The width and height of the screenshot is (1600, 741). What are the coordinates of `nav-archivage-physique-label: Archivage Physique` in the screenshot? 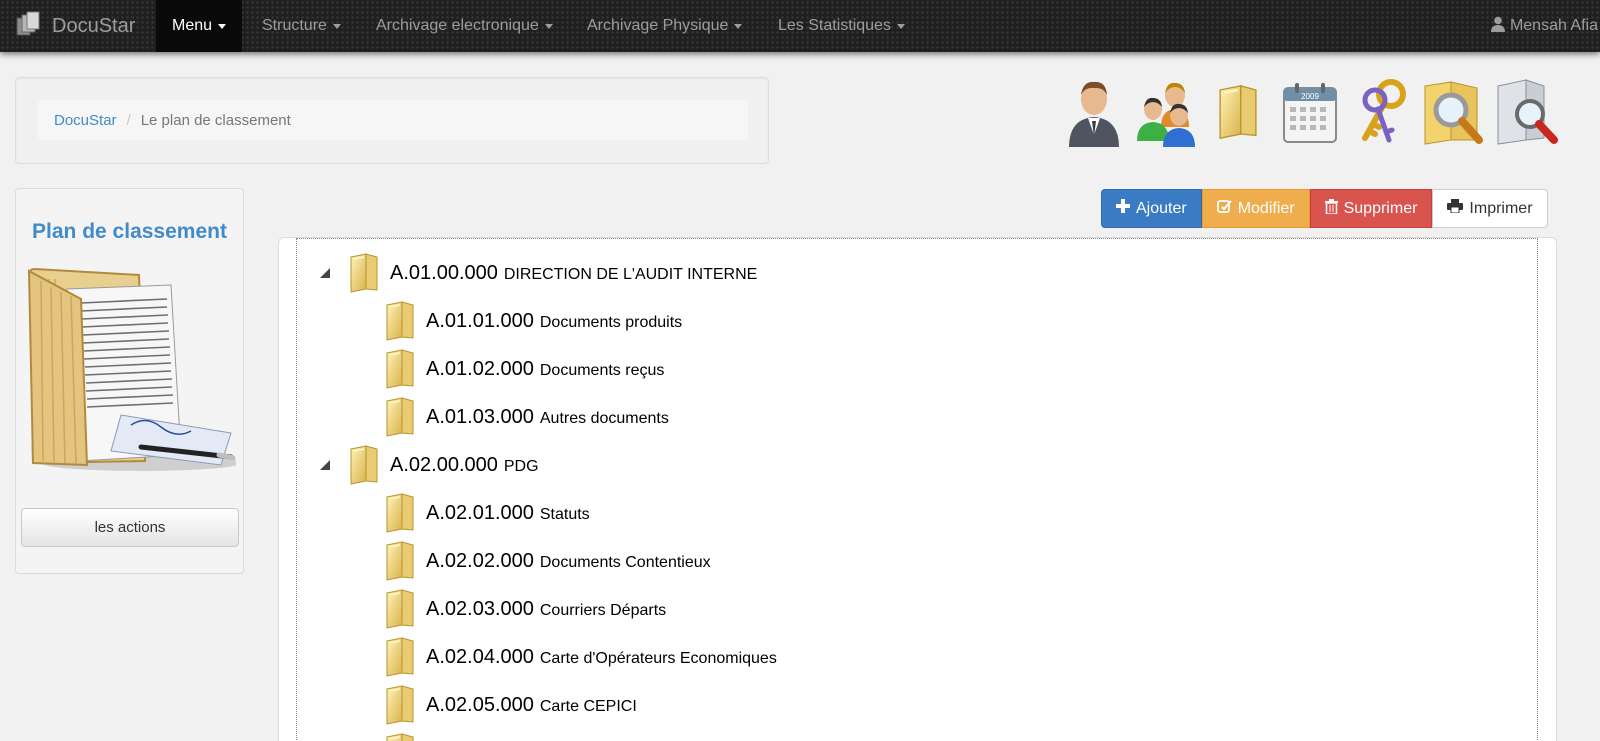 It's located at (658, 25).